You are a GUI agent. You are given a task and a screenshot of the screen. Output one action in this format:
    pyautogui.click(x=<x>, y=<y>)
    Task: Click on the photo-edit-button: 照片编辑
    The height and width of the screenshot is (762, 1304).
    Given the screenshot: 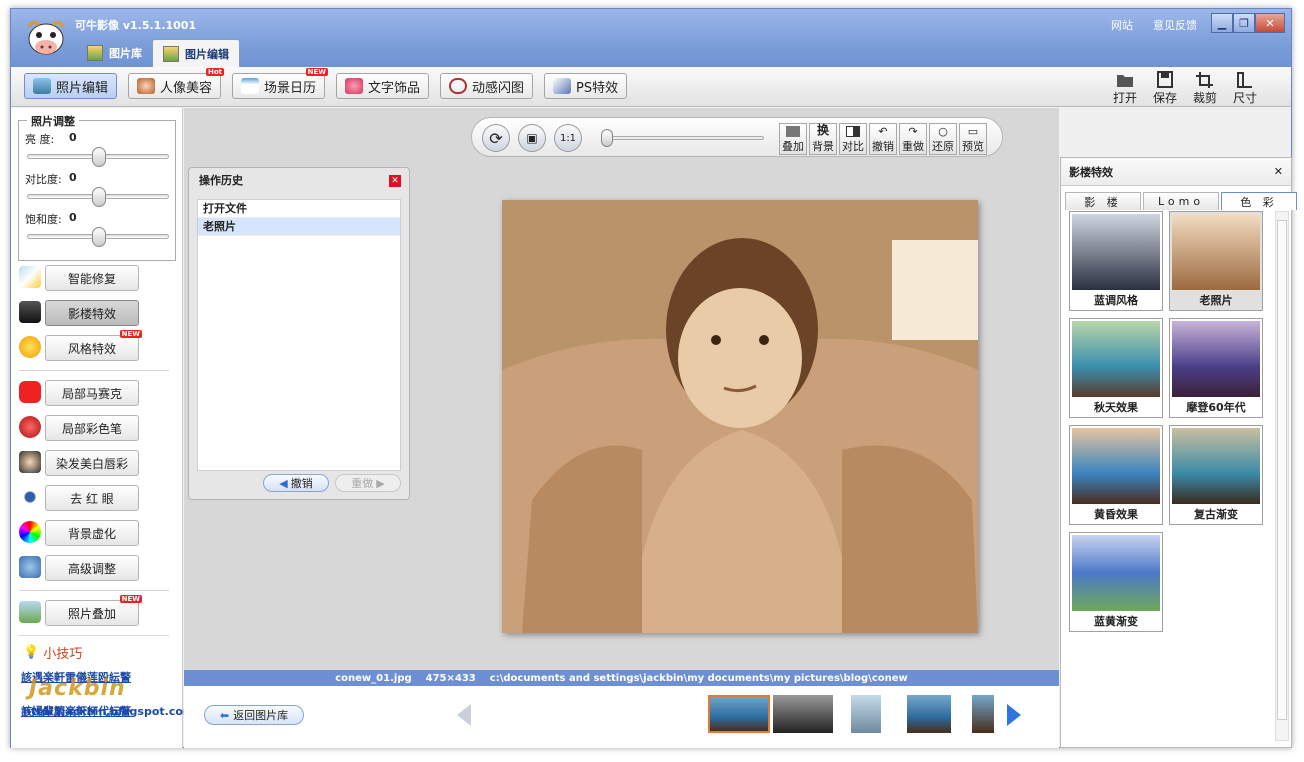 What is the action you would take?
    pyautogui.click(x=71, y=86)
    